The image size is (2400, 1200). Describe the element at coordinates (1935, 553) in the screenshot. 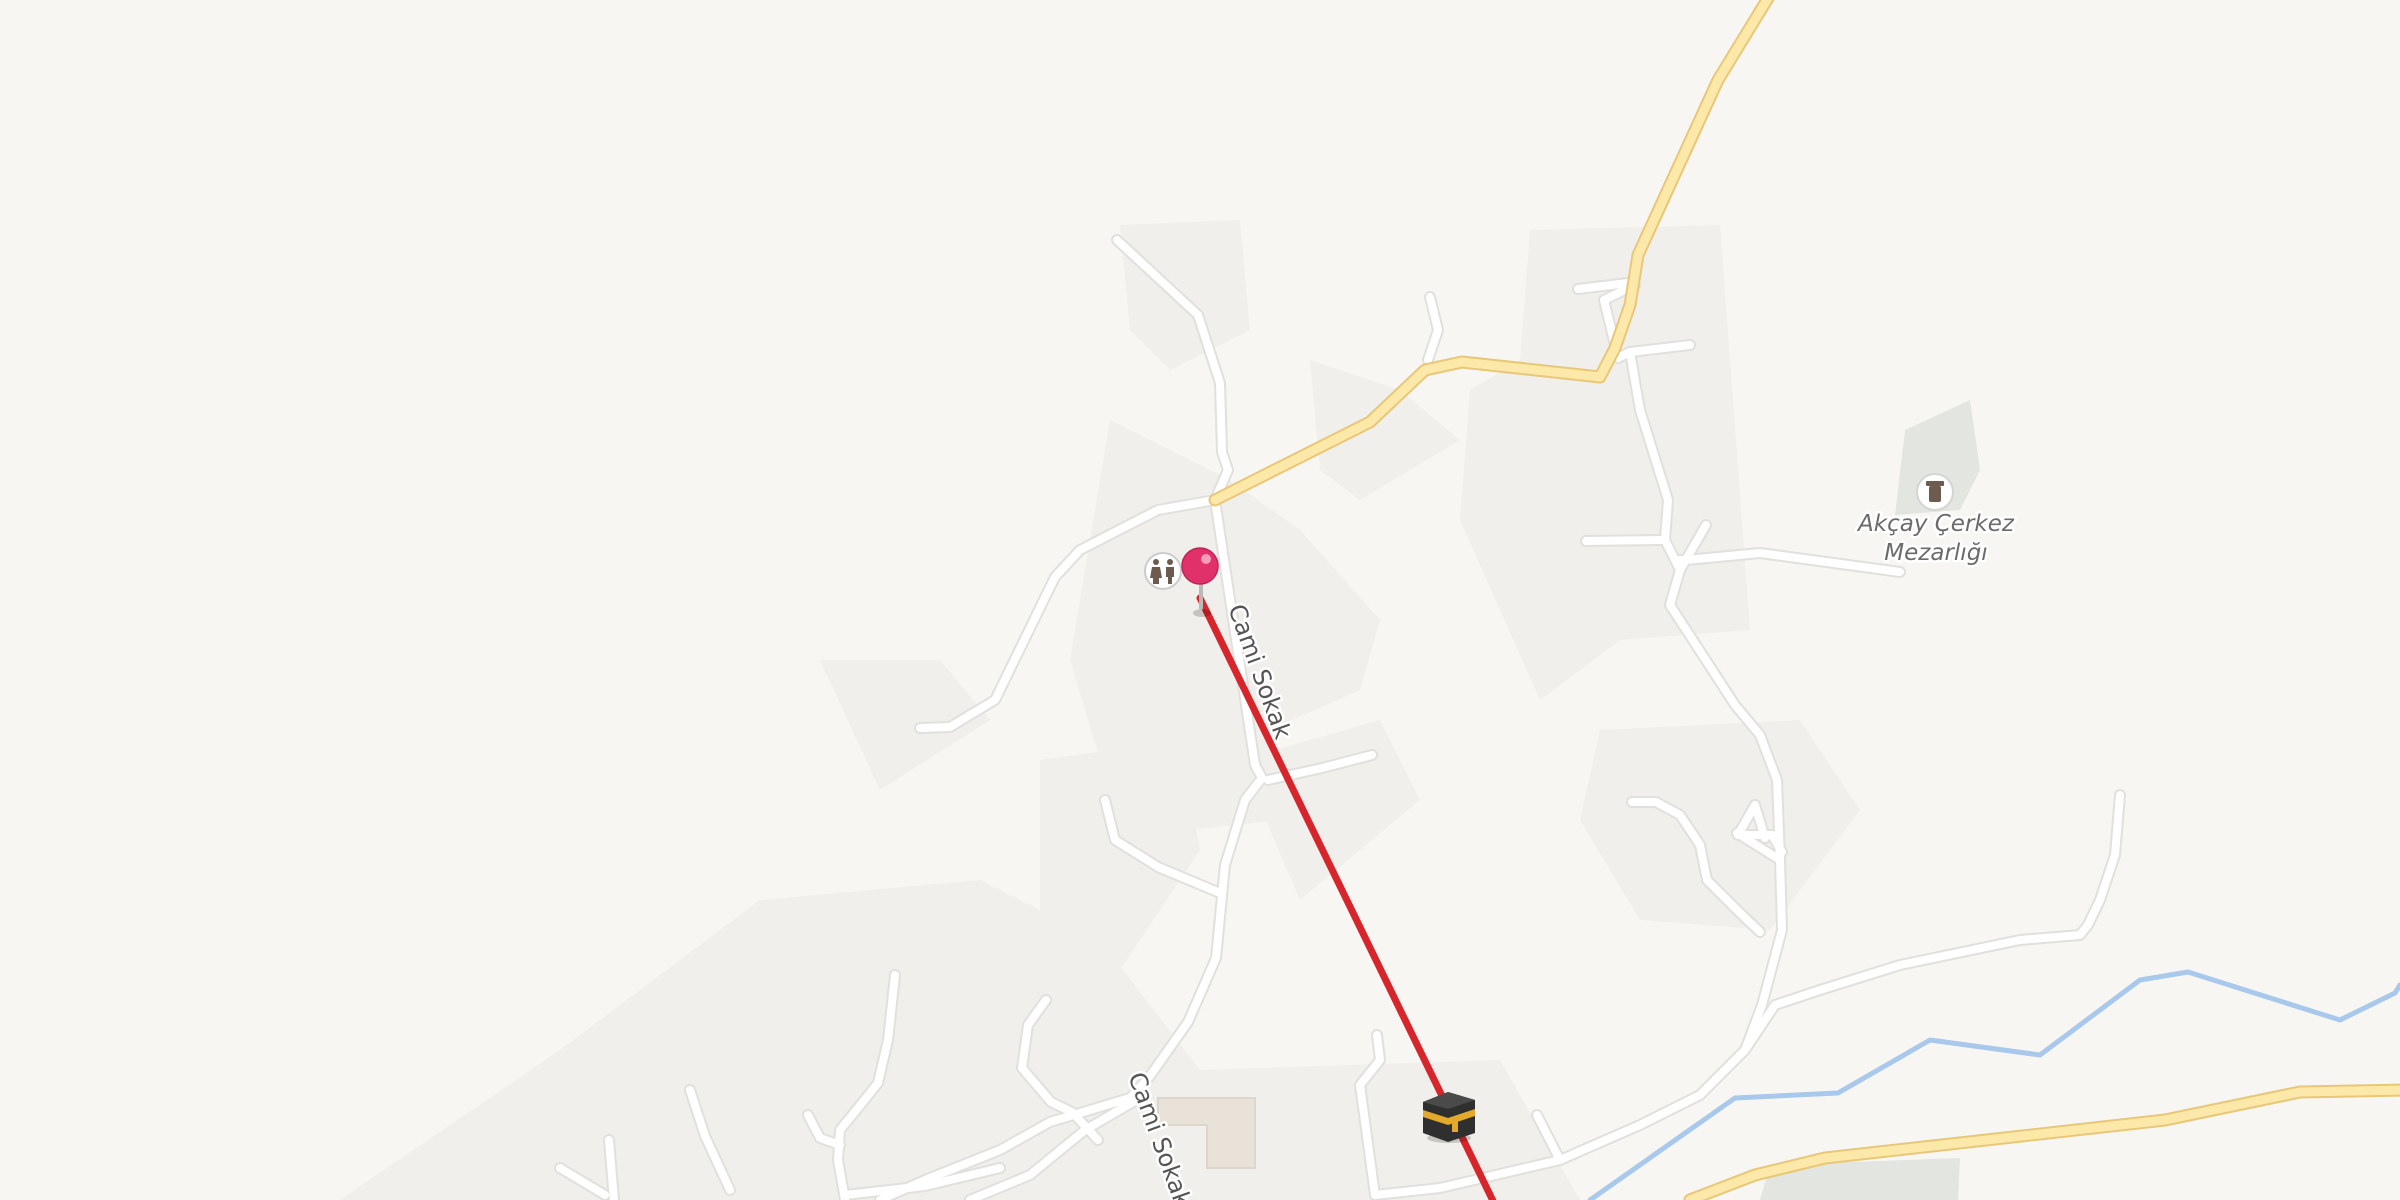

I see `cemetery-label-line2: Mezarlığı` at that location.